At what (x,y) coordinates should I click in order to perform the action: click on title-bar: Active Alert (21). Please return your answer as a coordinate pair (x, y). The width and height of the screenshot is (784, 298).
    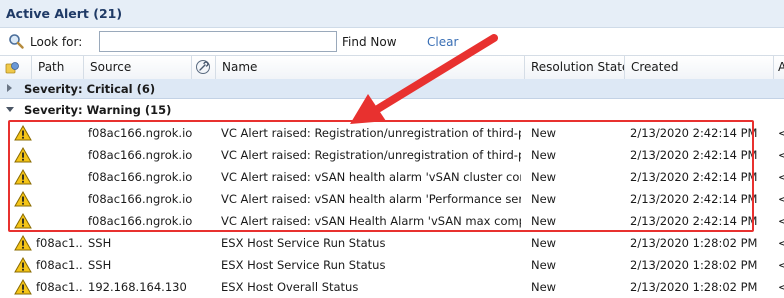
    Looking at the image, I should click on (392, 14).